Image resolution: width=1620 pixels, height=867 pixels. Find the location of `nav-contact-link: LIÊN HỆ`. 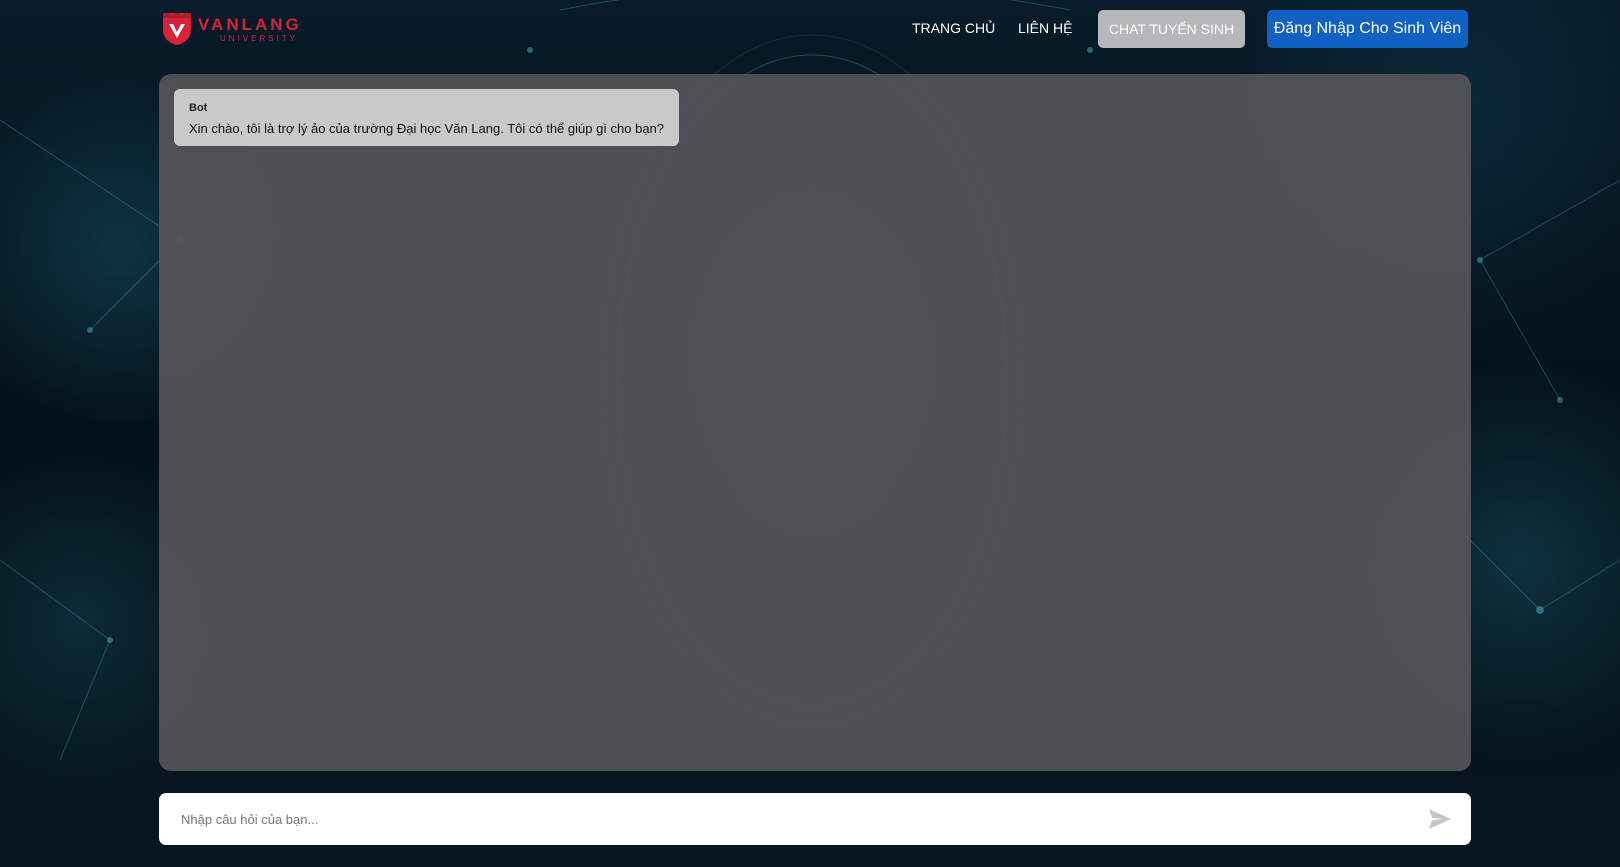

nav-contact-link: LIÊN HỆ is located at coordinates (1045, 28).